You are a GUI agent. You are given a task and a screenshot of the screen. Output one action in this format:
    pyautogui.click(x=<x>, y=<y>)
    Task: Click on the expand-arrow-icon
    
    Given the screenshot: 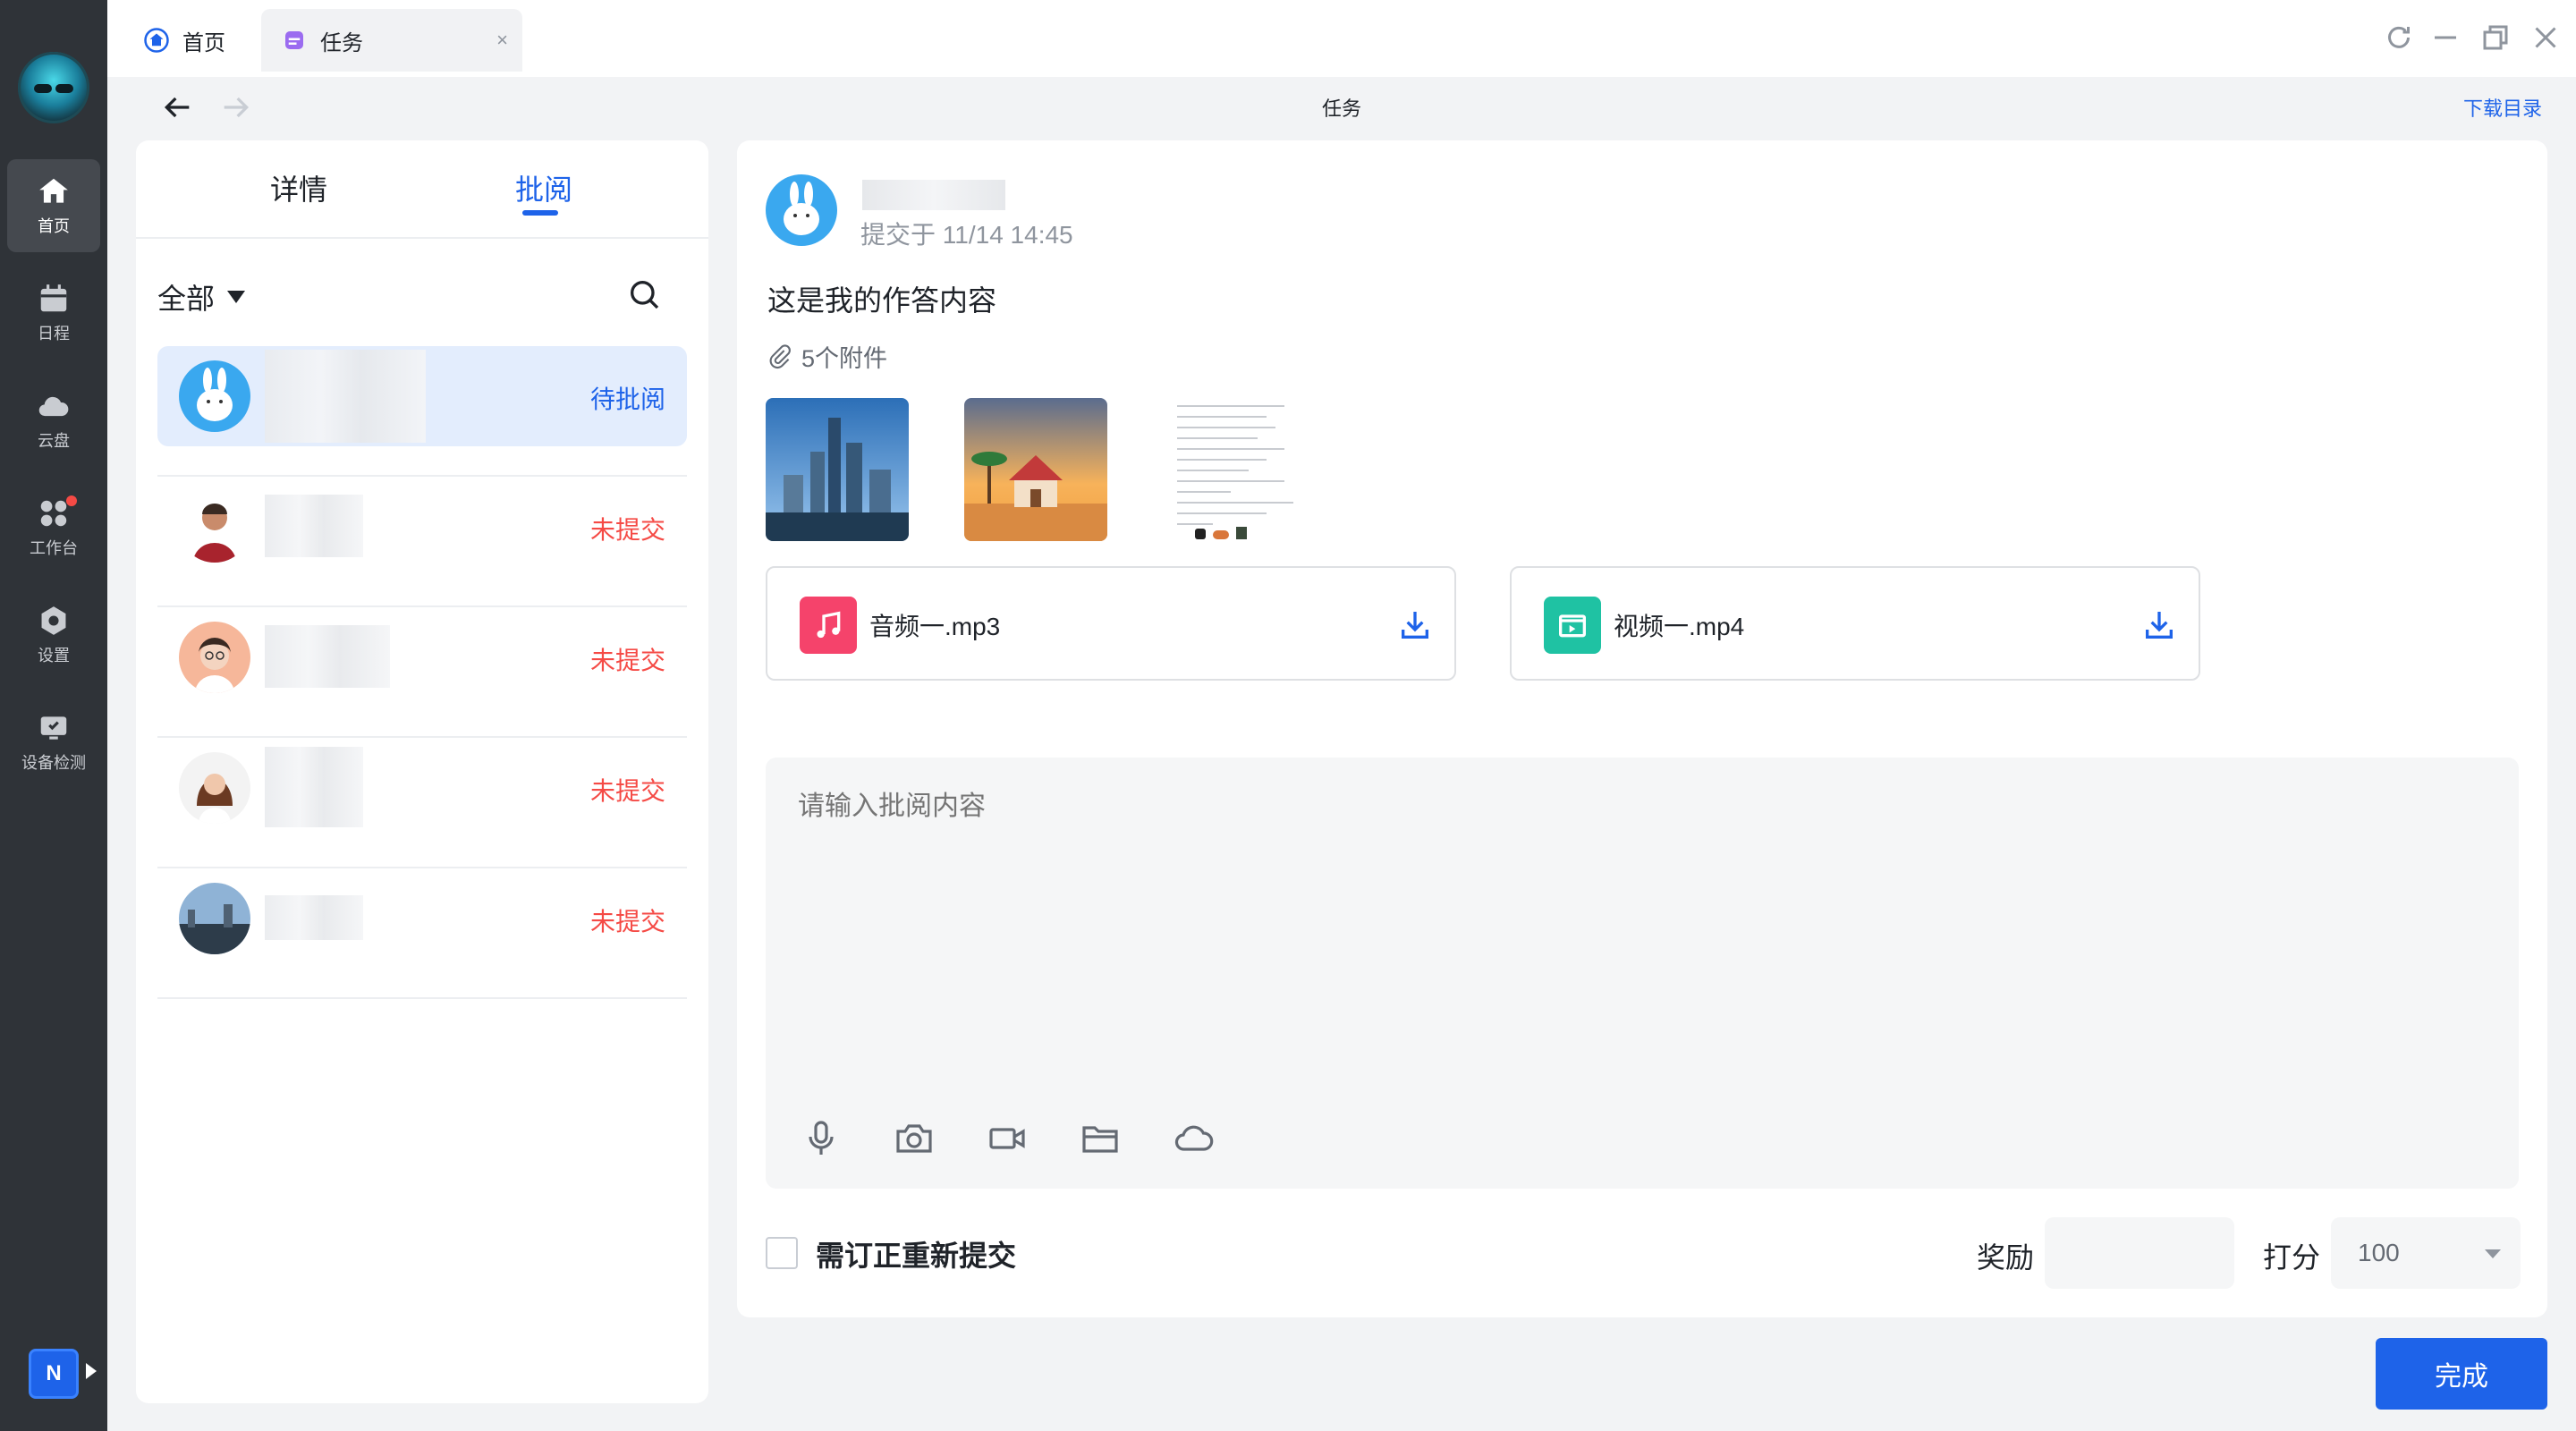 What is the action you would take?
    pyautogui.click(x=91, y=1371)
    